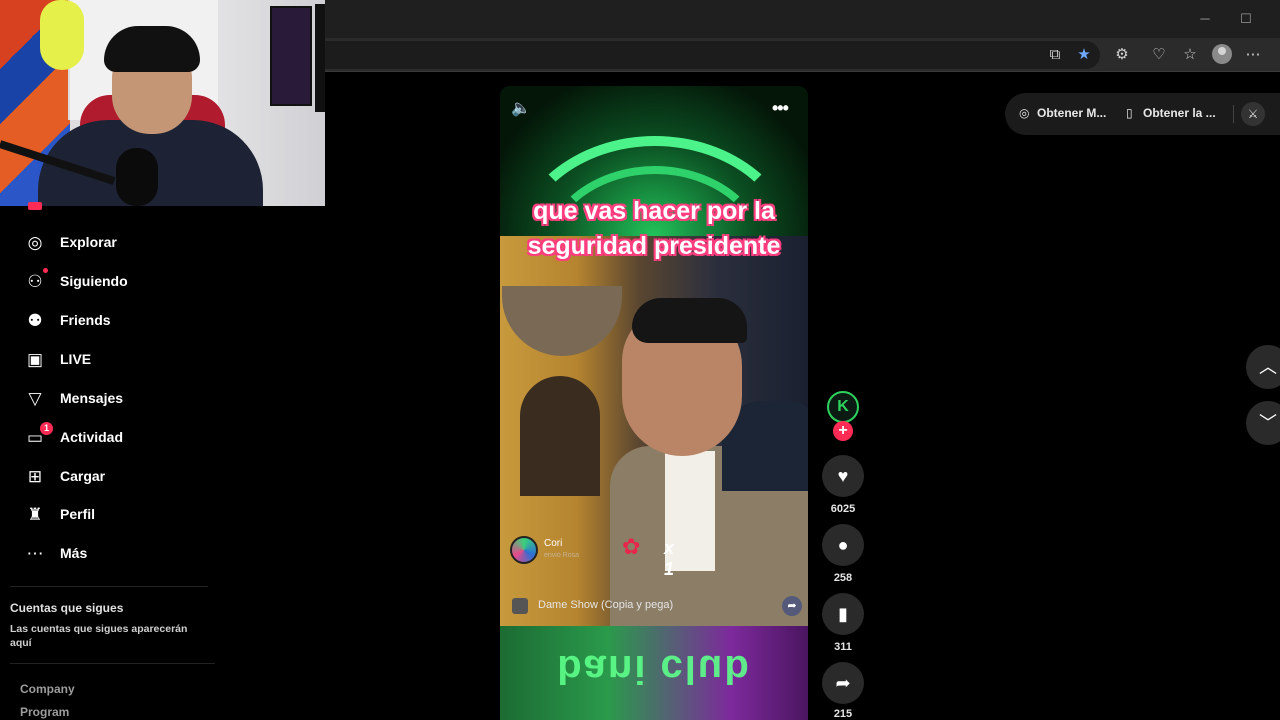 Image resolution: width=1280 pixels, height=720 pixels. I want to click on bookmark-icon: ▮, so click(843, 614).